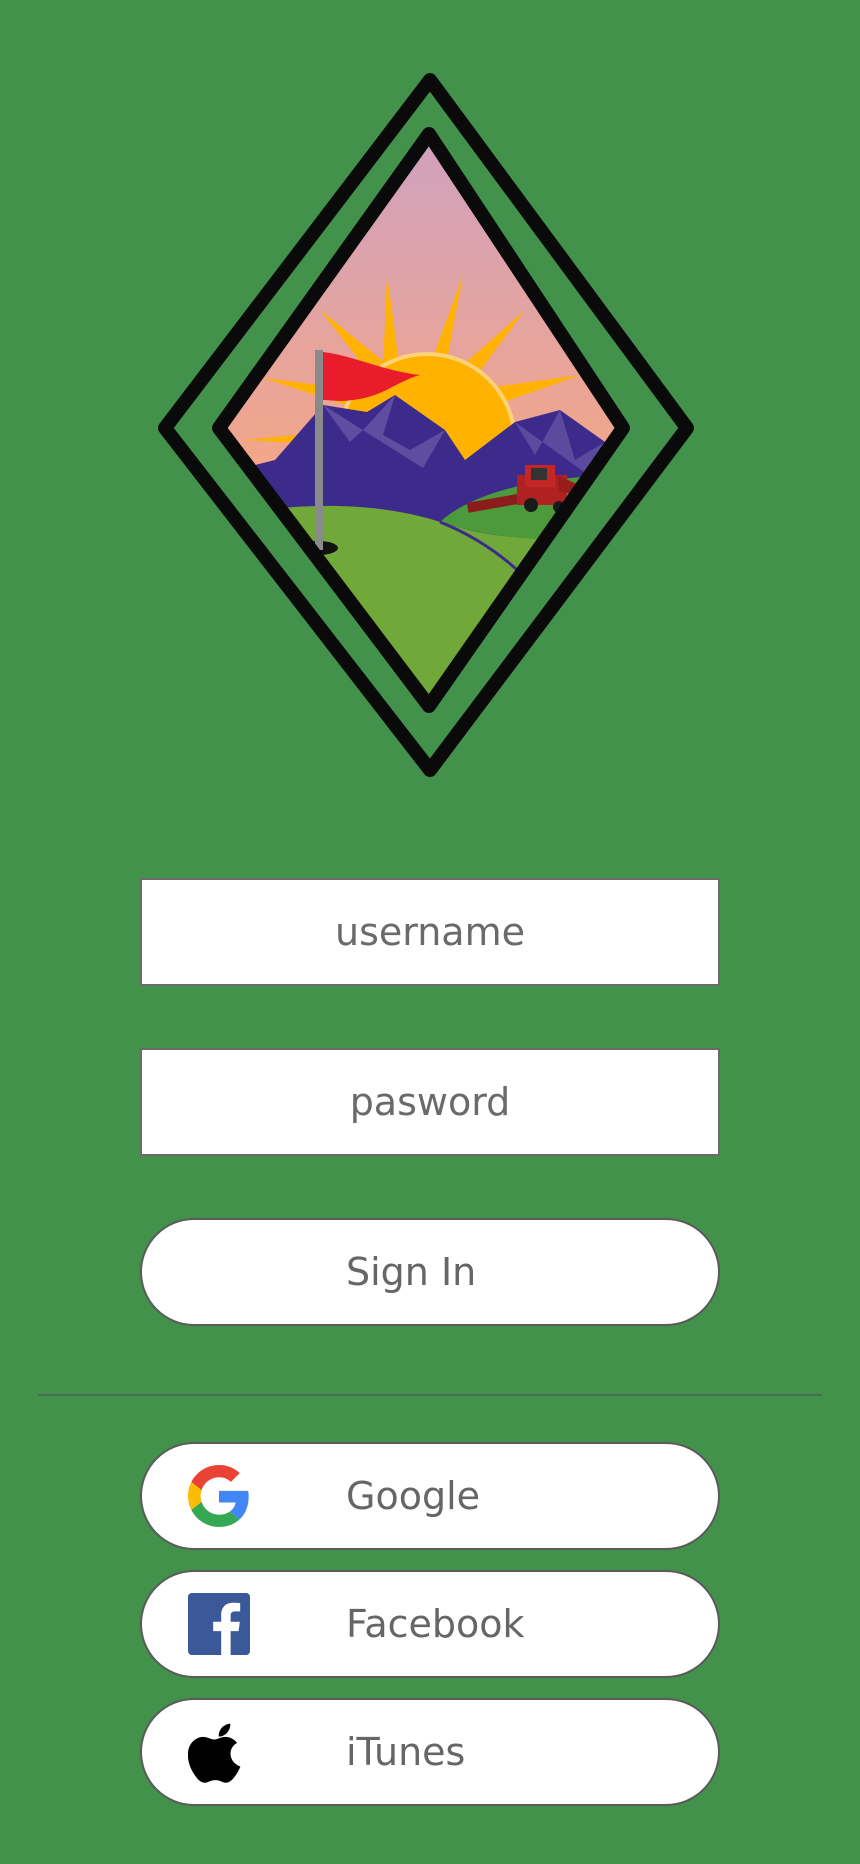 This screenshot has height=1864, width=860. Describe the element at coordinates (218, 1496) in the screenshot. I see `google-icon` at that location.